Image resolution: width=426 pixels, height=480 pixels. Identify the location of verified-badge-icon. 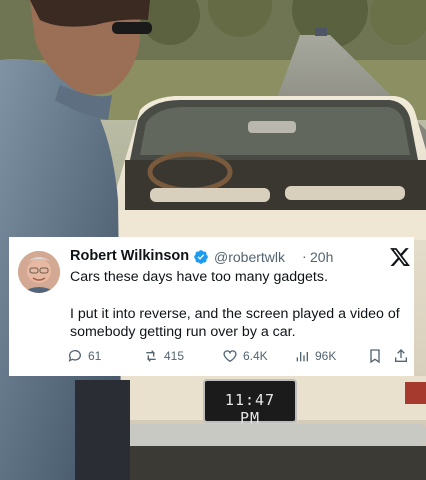
(201, 257).